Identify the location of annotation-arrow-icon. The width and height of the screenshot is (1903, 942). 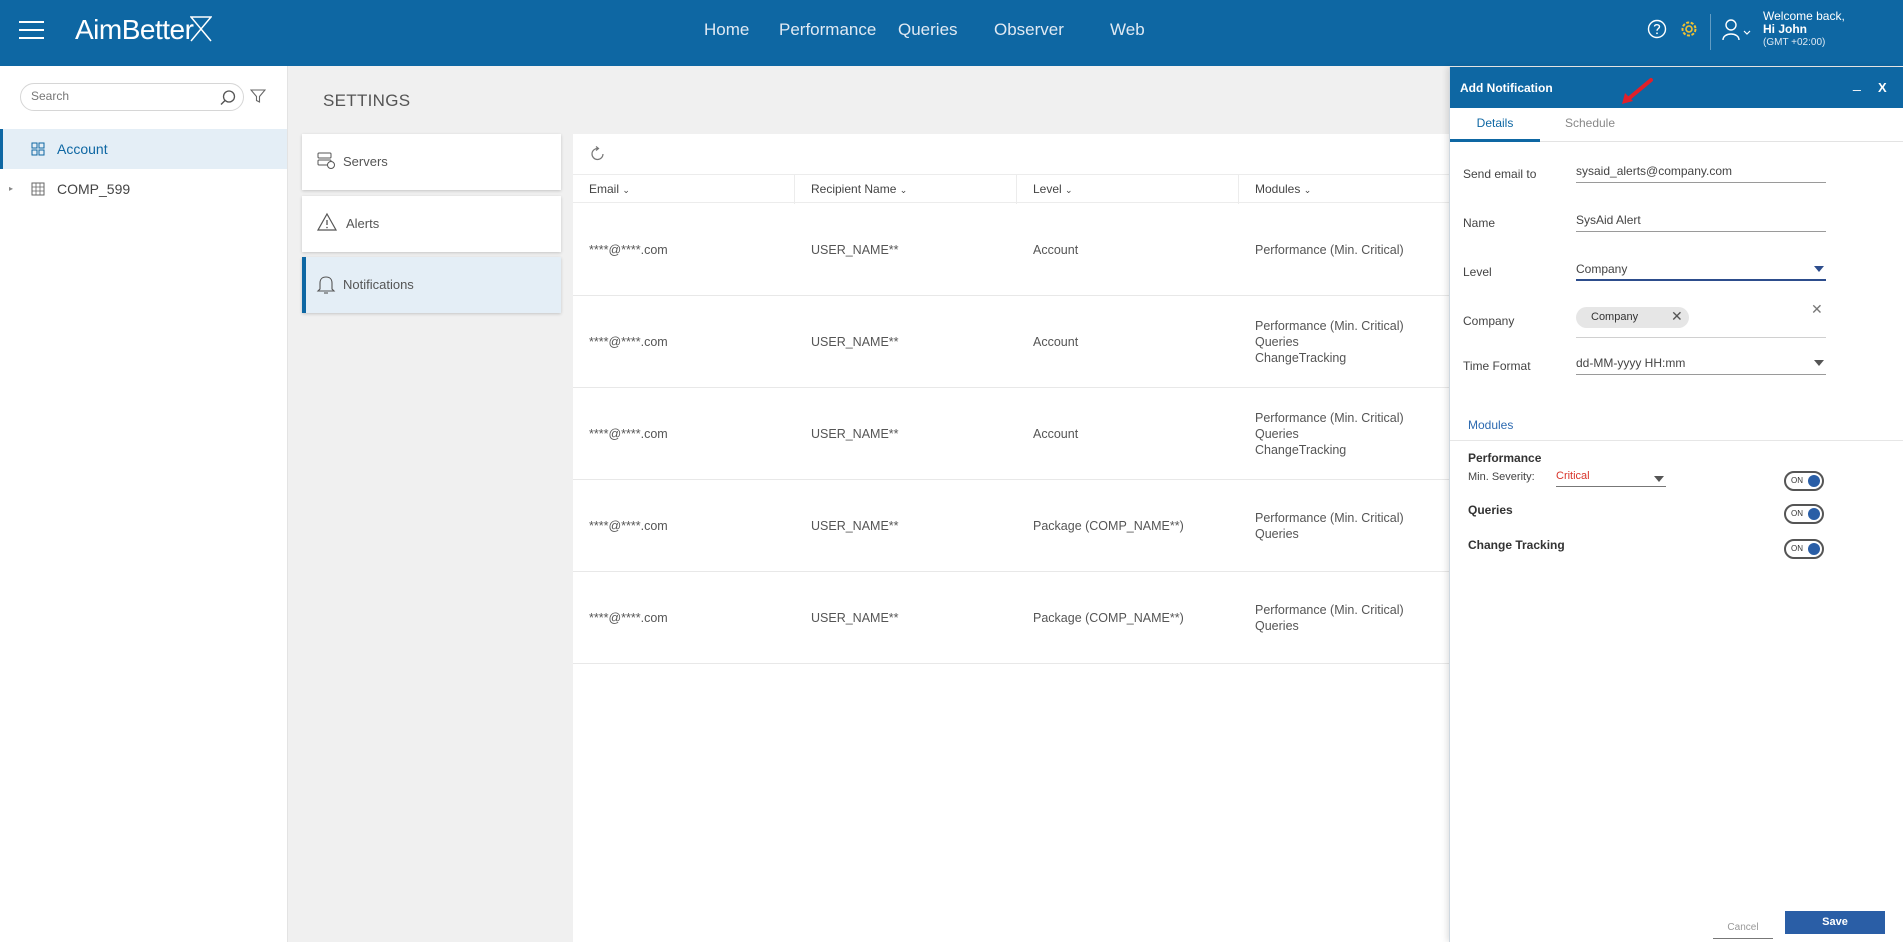
(1637, 91).